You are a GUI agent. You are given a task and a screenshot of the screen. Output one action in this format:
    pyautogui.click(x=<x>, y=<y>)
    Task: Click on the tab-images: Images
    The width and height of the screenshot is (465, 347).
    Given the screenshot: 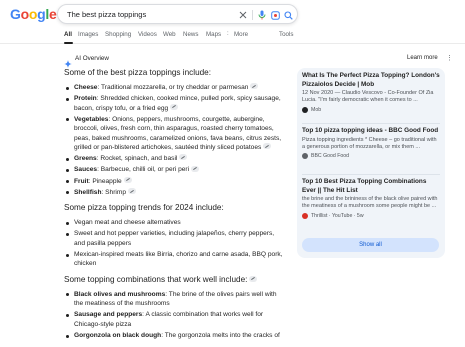 What is the action you would take?
    pyautogui.click(x=88, y=34)
    